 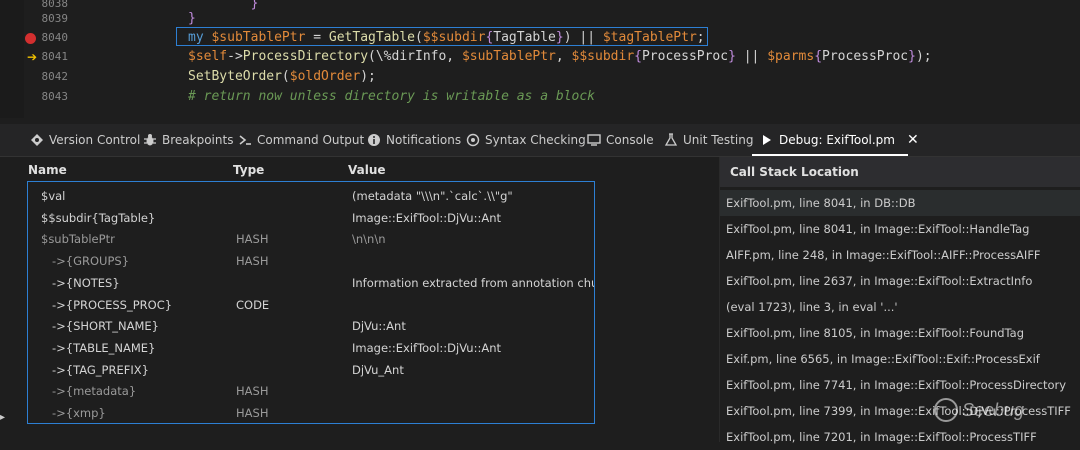 What do you see at coordinates (55, 96) in the screenshot?
I see `line-number: 8043` at bounding box center [55, 96].